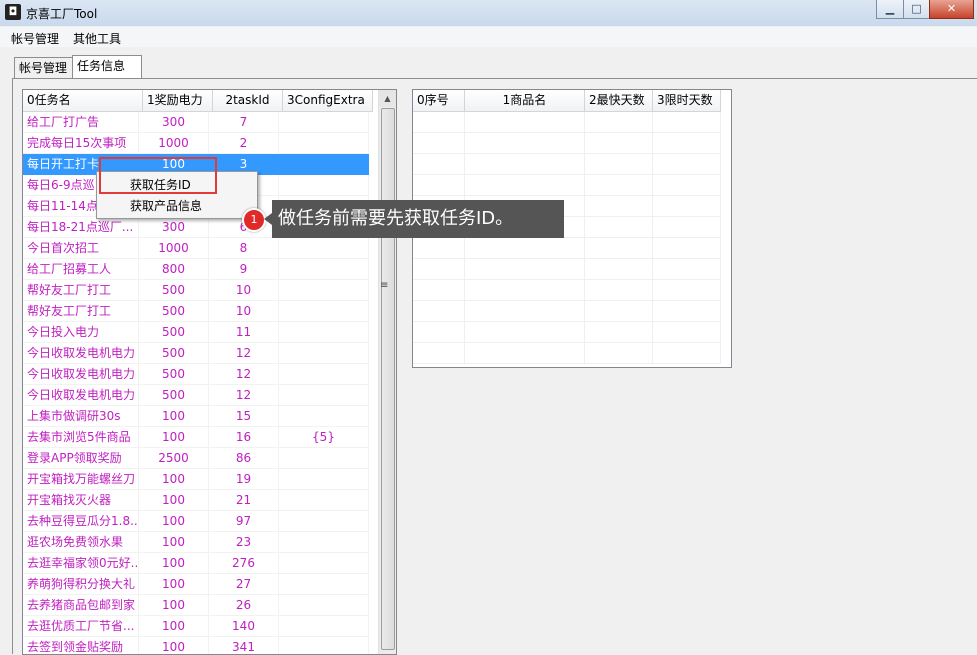 Image resolution: width=977 pixels, height=655 pixels. Describe the element at coordinates (525, 100) in the screenshot. I see `column-header-product-name: 1商品名` at that location.